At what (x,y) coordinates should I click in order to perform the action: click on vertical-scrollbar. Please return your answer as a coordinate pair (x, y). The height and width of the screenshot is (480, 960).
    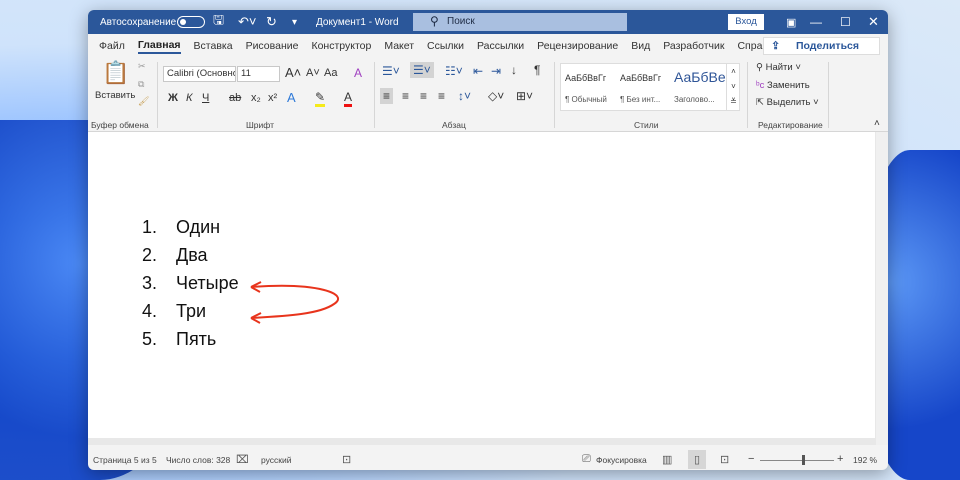
    Looking at the image, I should click on (882, 288).